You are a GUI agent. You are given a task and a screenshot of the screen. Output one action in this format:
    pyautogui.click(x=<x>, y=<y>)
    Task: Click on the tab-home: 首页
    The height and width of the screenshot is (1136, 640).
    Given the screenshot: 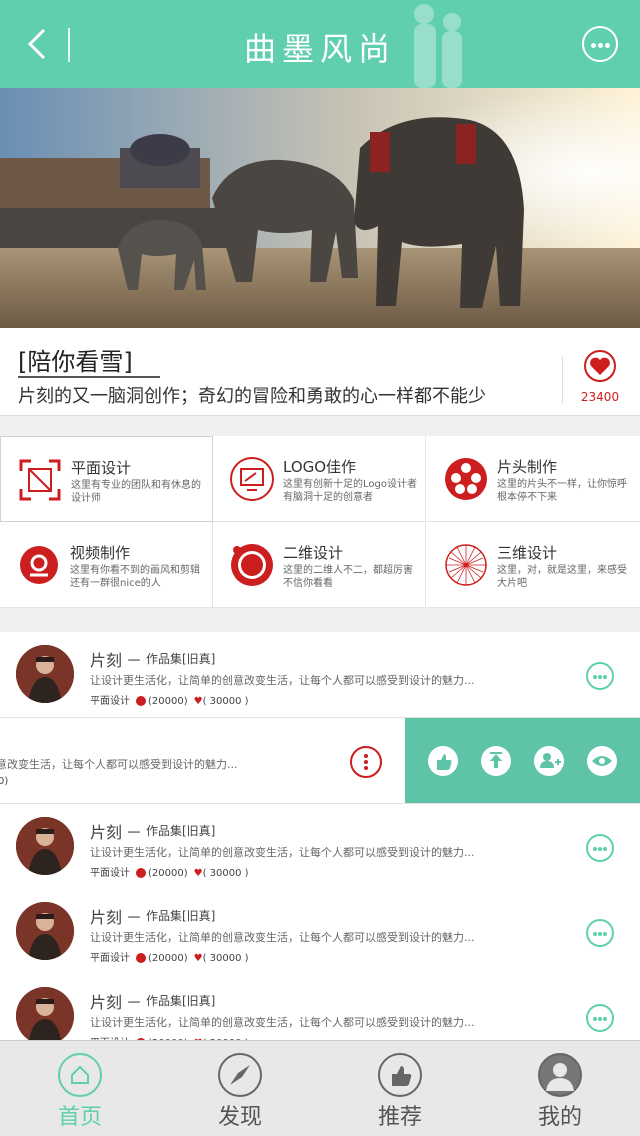 What is the action you would take?
    pyautogui.click(x=80, y=1088)
    